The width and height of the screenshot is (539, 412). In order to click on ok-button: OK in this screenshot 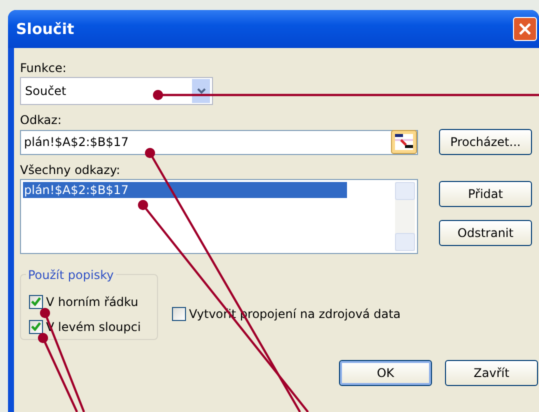, I will do `click(385, 373)`.